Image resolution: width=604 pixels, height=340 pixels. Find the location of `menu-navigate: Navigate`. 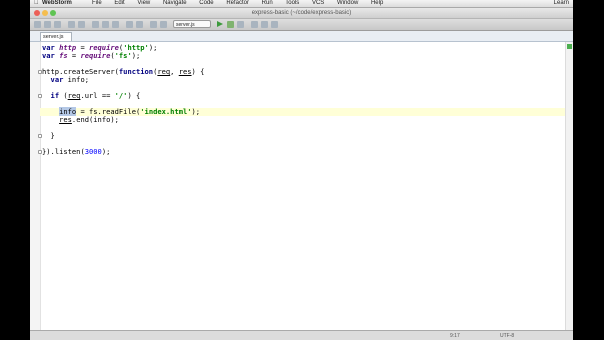

menu-navigate: Navigate is located at coordinates (175, 3).